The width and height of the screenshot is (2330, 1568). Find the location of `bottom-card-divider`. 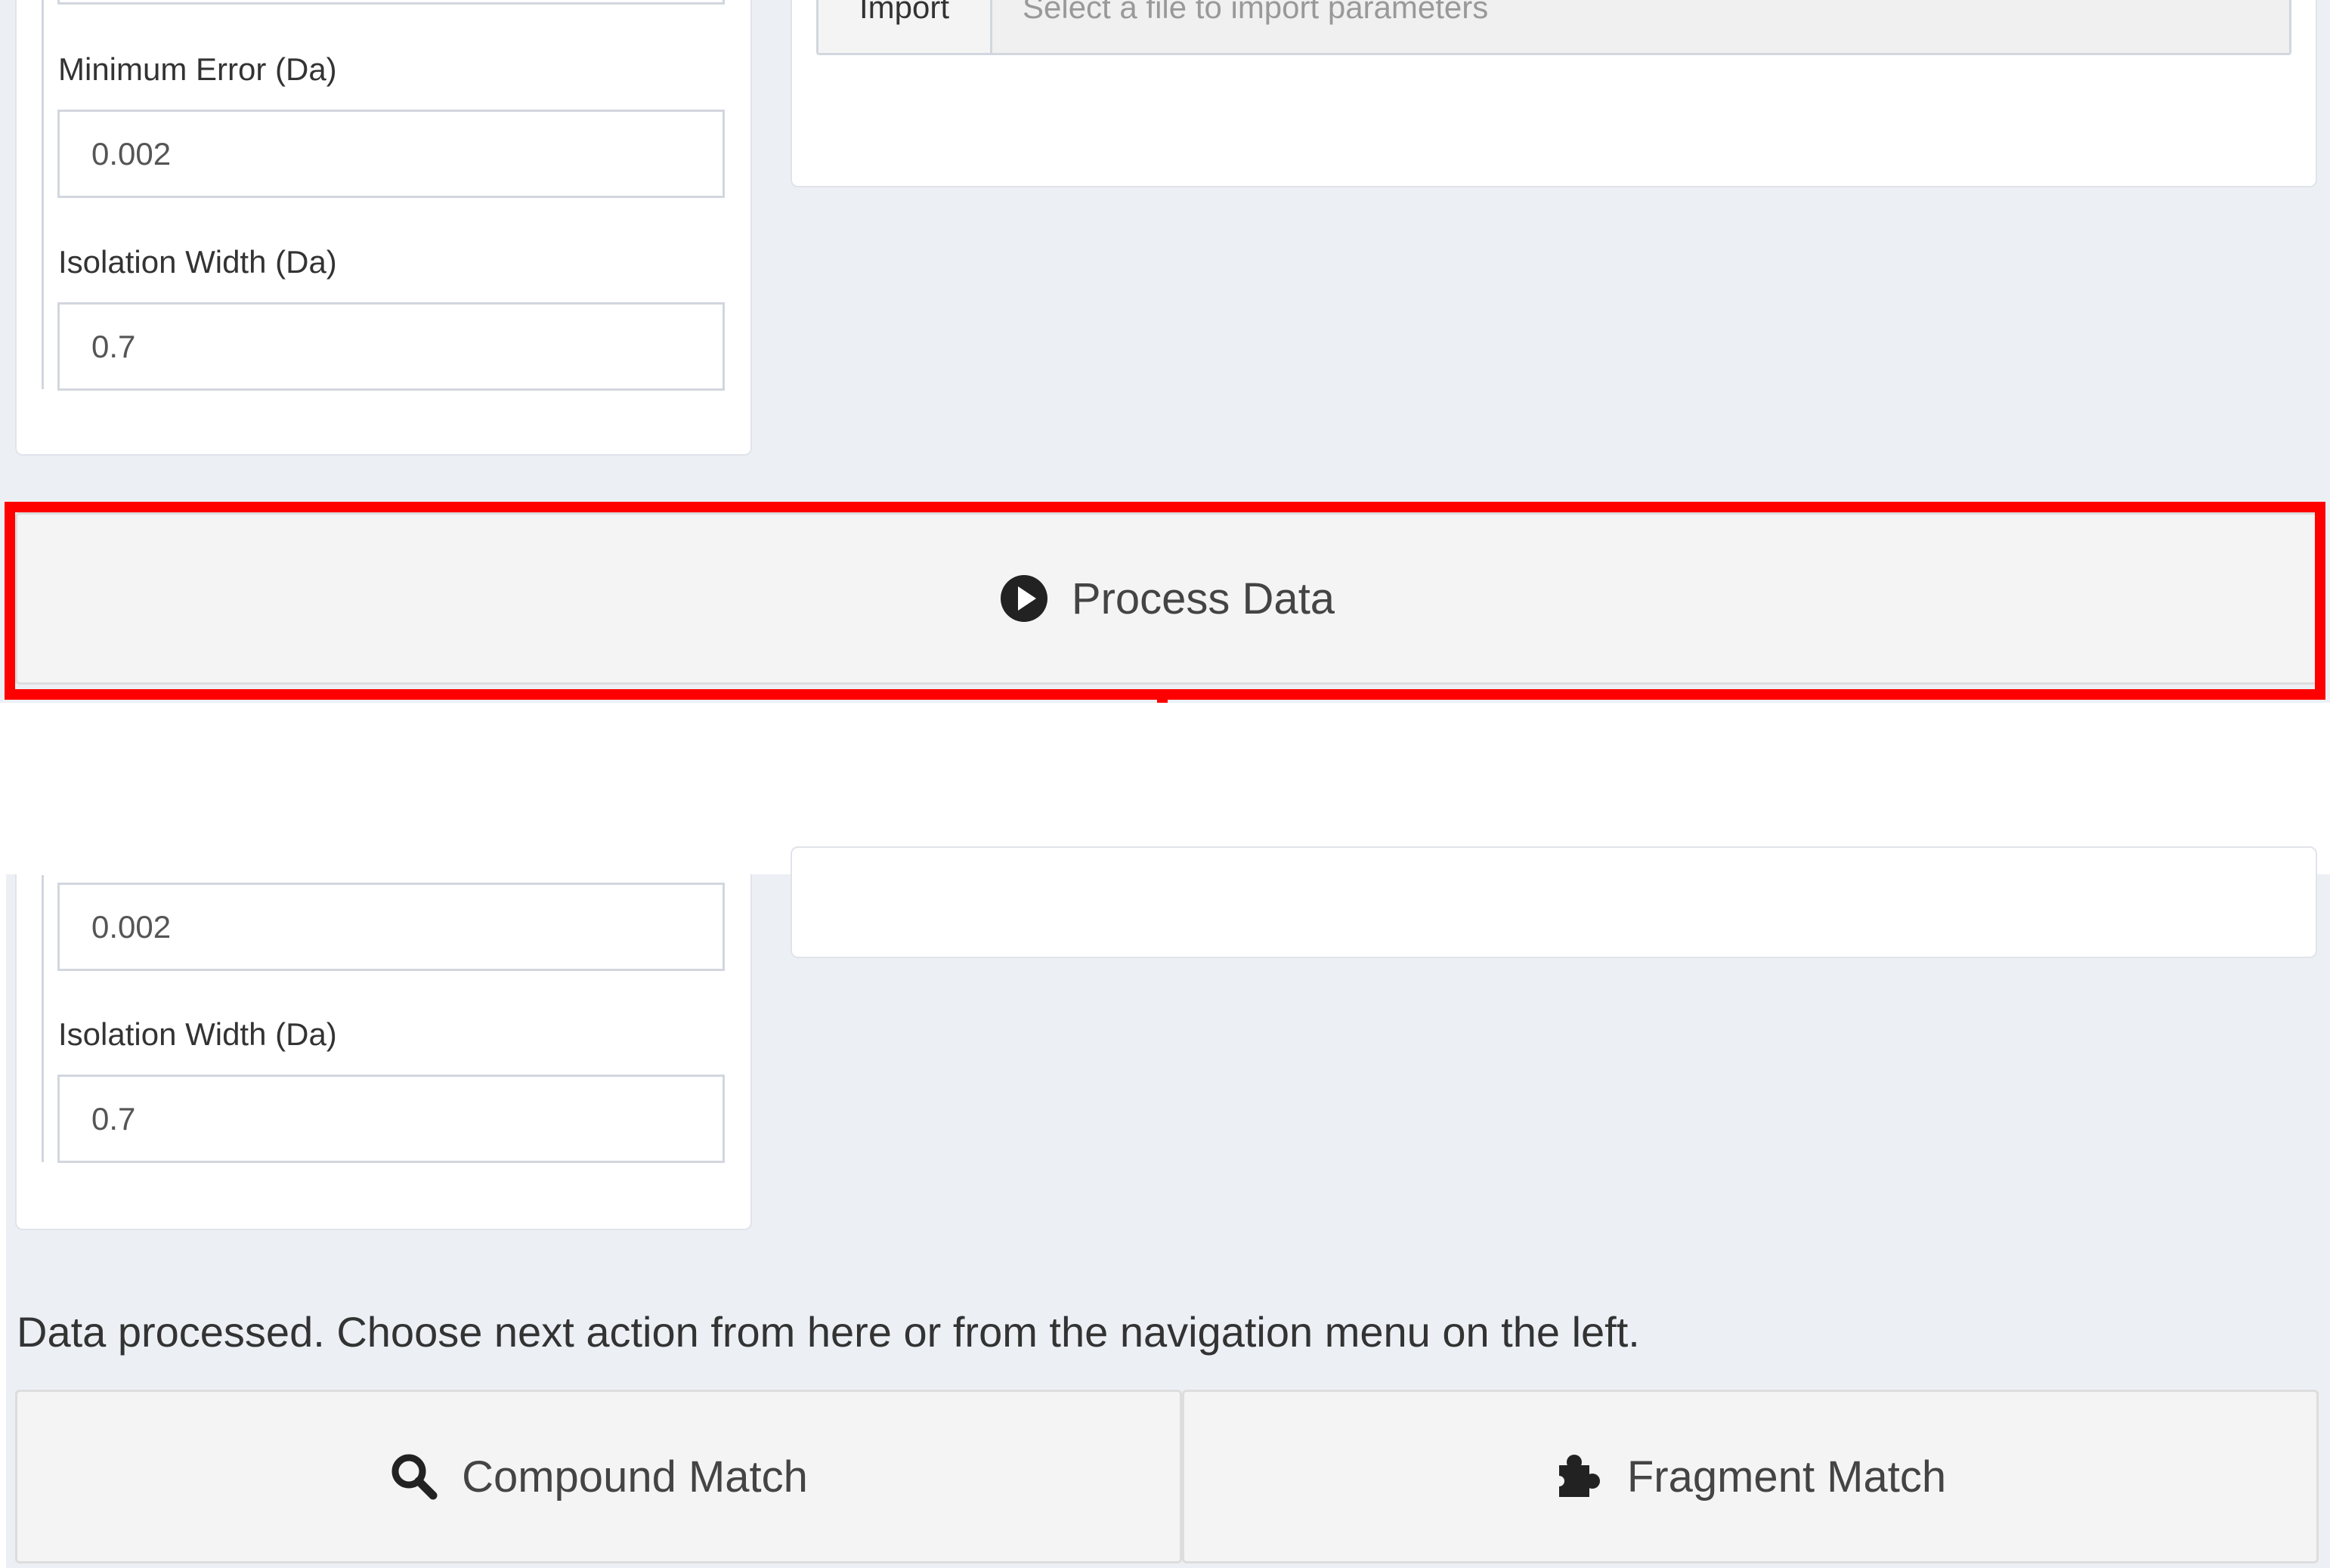

bottom-card-divider is located at coordinates (43, 1019).